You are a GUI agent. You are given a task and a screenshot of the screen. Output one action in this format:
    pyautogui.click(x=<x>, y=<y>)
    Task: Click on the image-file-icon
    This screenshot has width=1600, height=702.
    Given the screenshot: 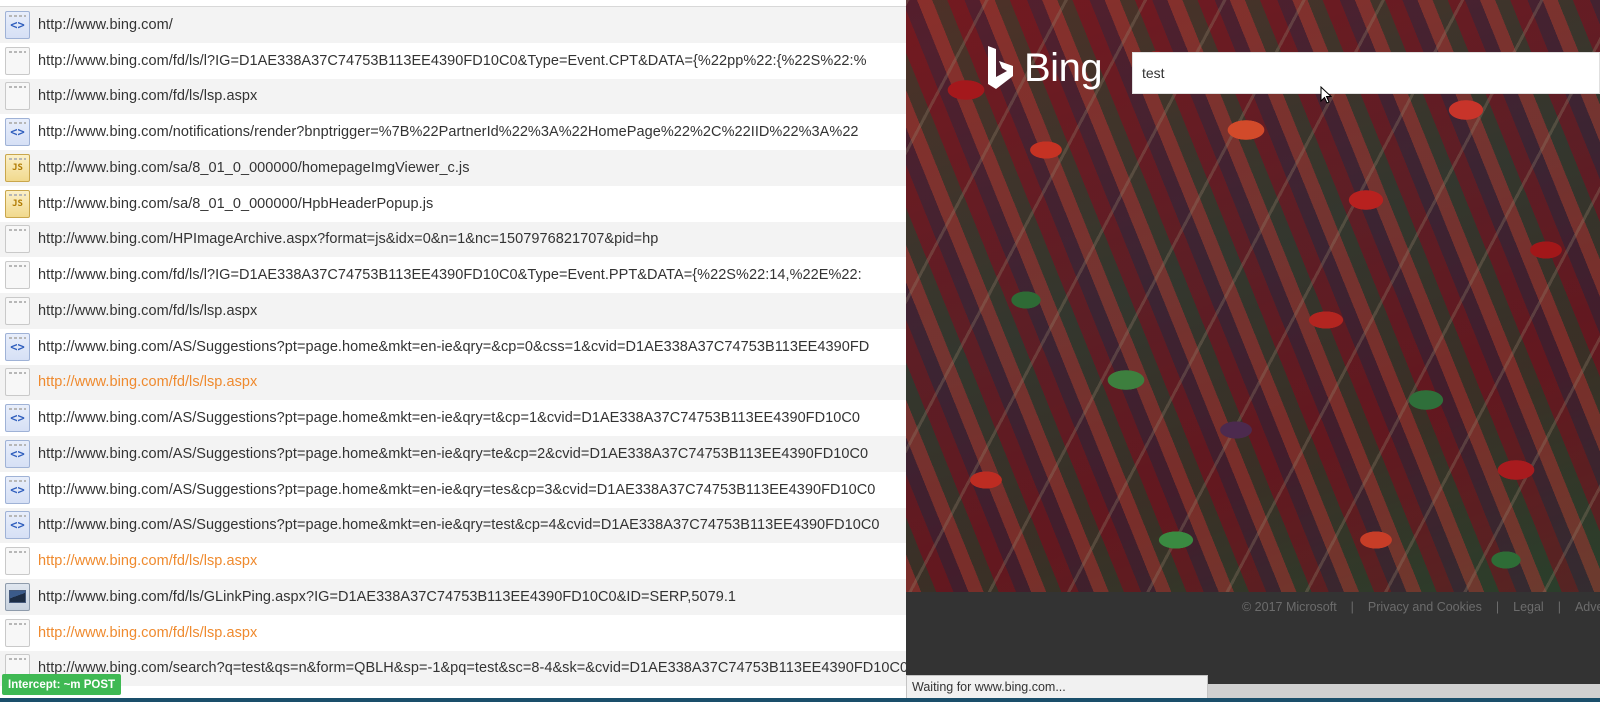 What is the action you would take?
    pyautogui.click(x=17, y=596)
    